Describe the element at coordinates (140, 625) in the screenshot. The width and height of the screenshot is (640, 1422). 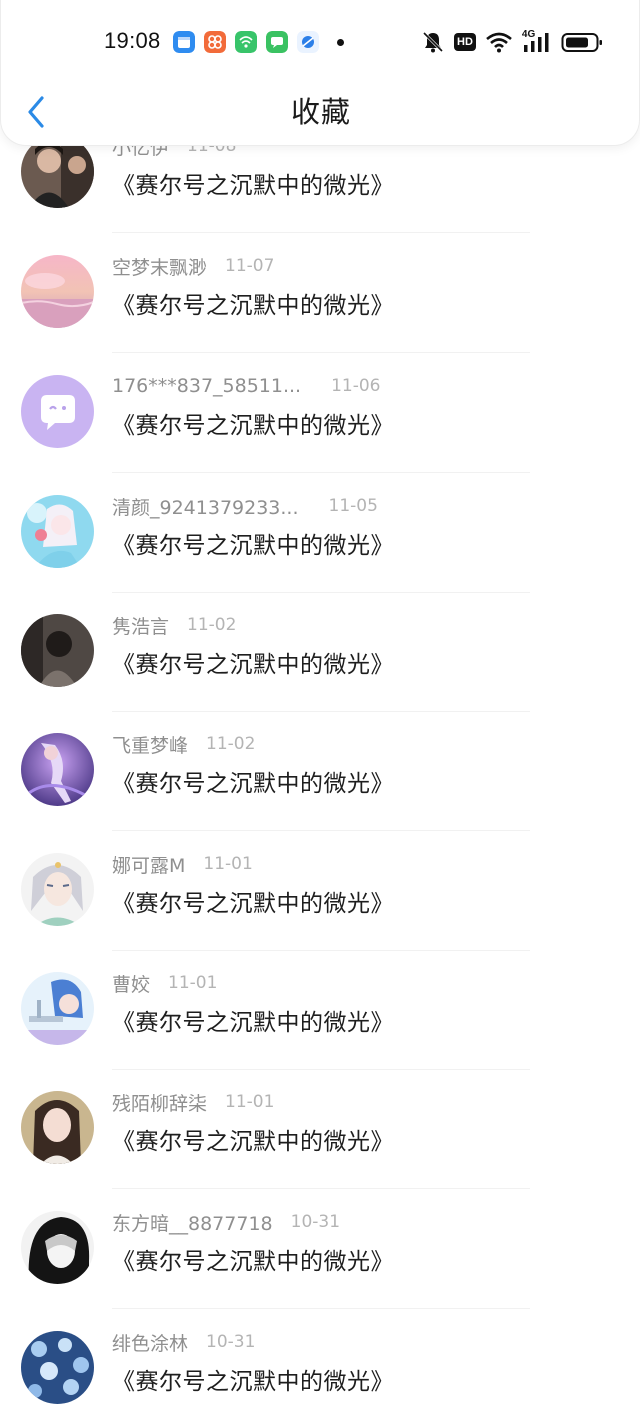
I see `username: 隽浩言` at that location.